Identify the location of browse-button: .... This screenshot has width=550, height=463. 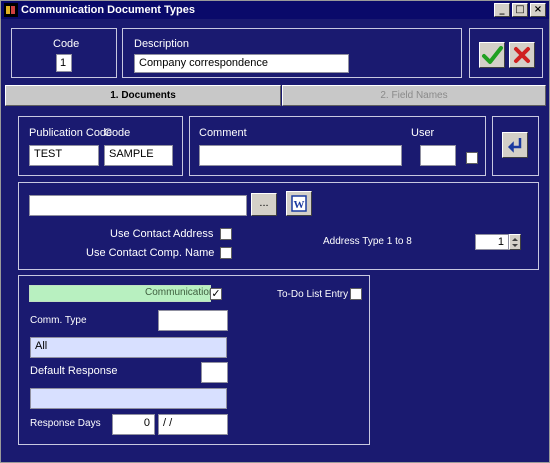
(264, 204).